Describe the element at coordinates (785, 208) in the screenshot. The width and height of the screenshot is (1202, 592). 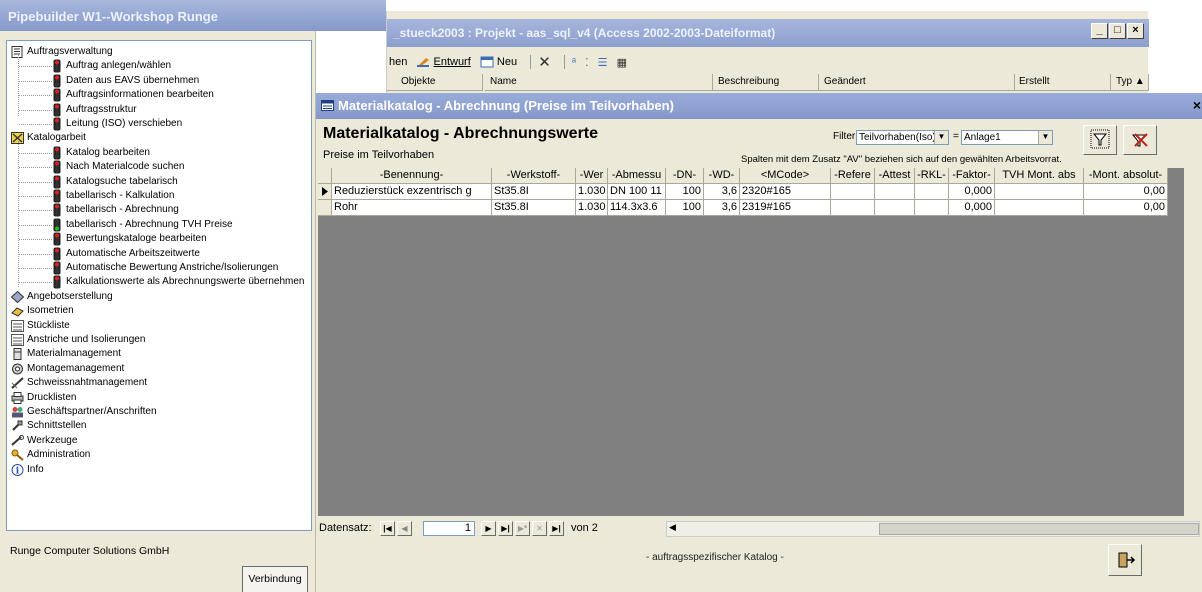
I see `table-cell: 2319#165` at that location.